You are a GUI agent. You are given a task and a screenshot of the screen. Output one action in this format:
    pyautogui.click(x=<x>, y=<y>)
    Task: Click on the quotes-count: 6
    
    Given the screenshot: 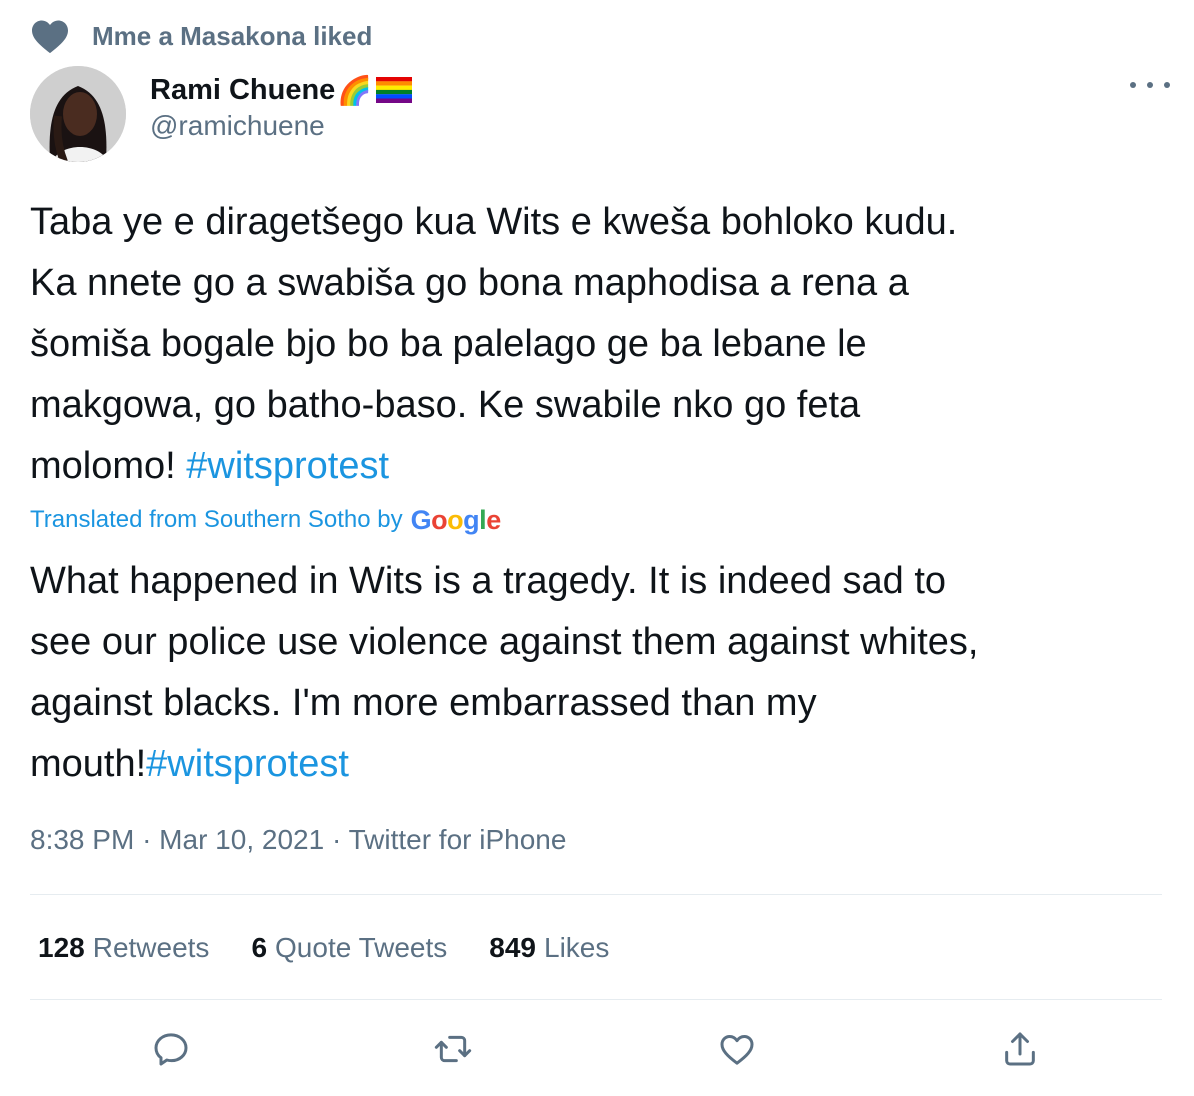 What is the action you would take?
    pyautogui.click(x=259, y=947)
    